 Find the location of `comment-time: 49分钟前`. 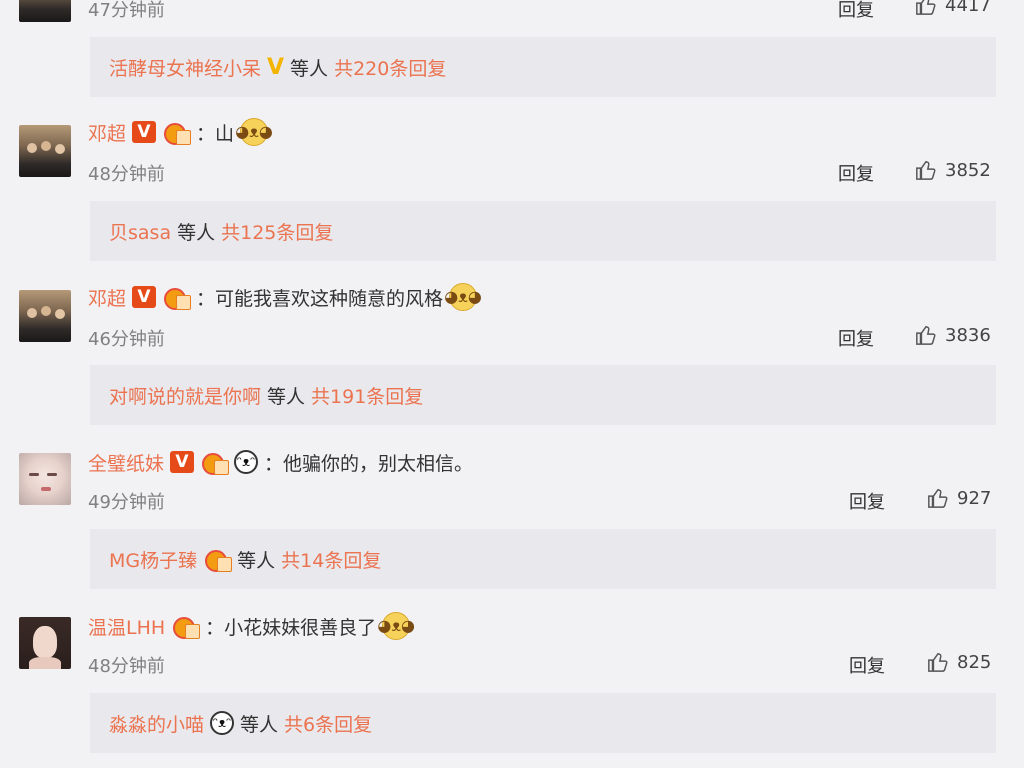

comment-time: 49分钟前 is located at coordinates (126, 502).